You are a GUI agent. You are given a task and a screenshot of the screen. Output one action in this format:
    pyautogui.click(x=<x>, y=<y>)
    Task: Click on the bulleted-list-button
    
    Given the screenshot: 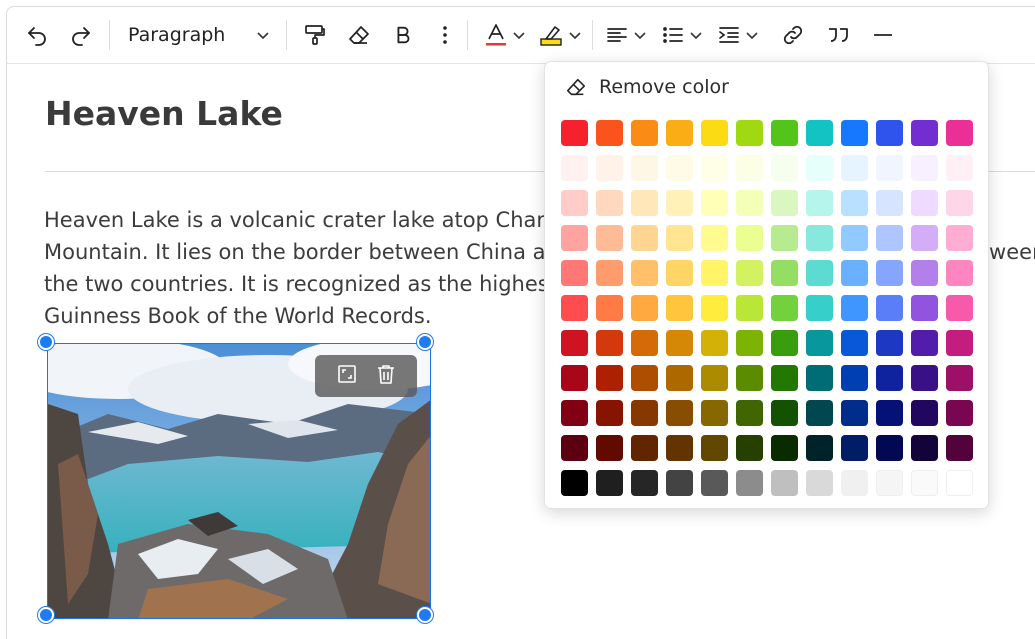 What is the action you would take?
    pyautogui.click(x=682, y=35)
    